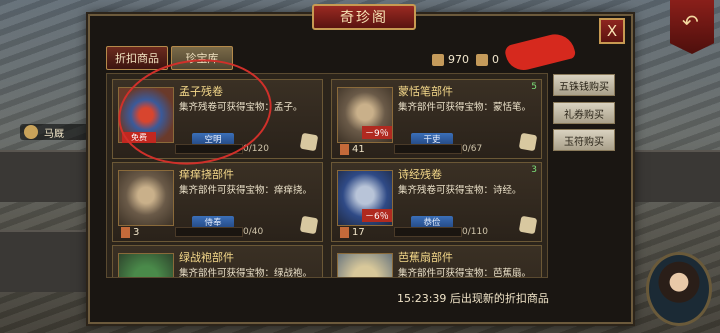 The height and width of the screenshot is (333, 720). Describe the element at coordinates (679, 289) in the screenshot. I see `advisor-avatar` at that location.